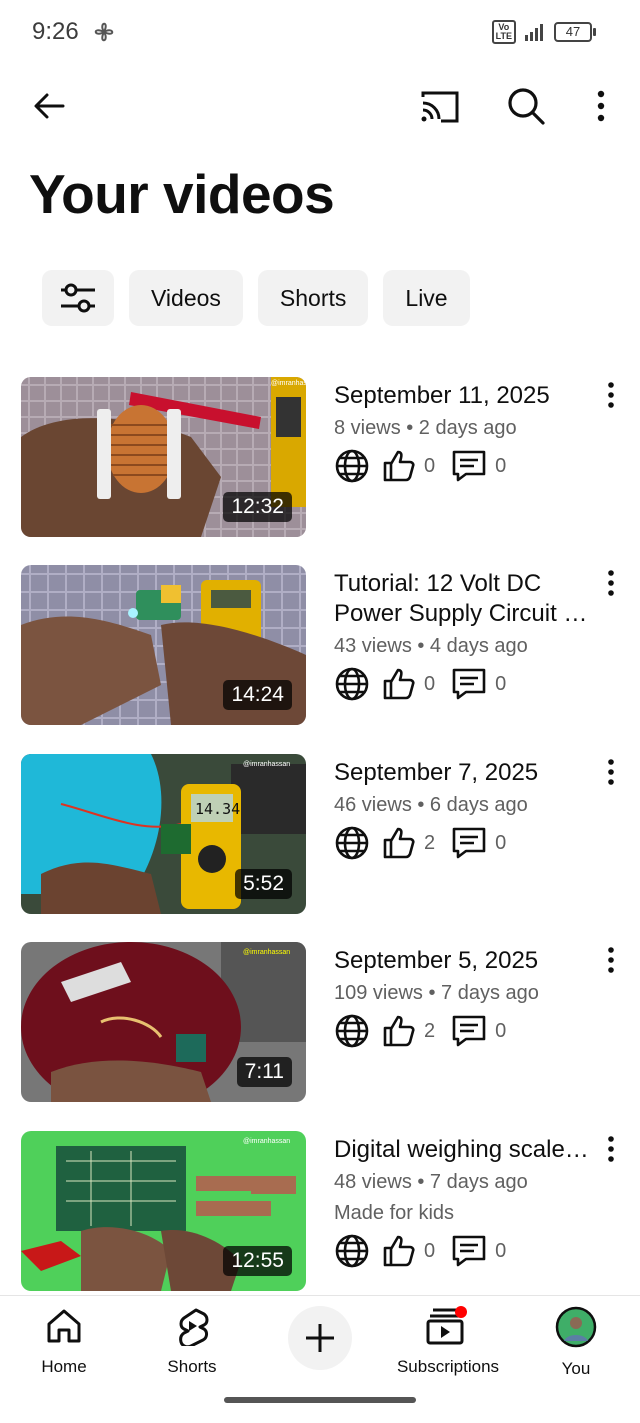 This screenshot has width=640, height=1423. What do you see at coordinates (426, 298) in the screenshot?
I see `chip-live: Live` at bounding box center [426, 298].